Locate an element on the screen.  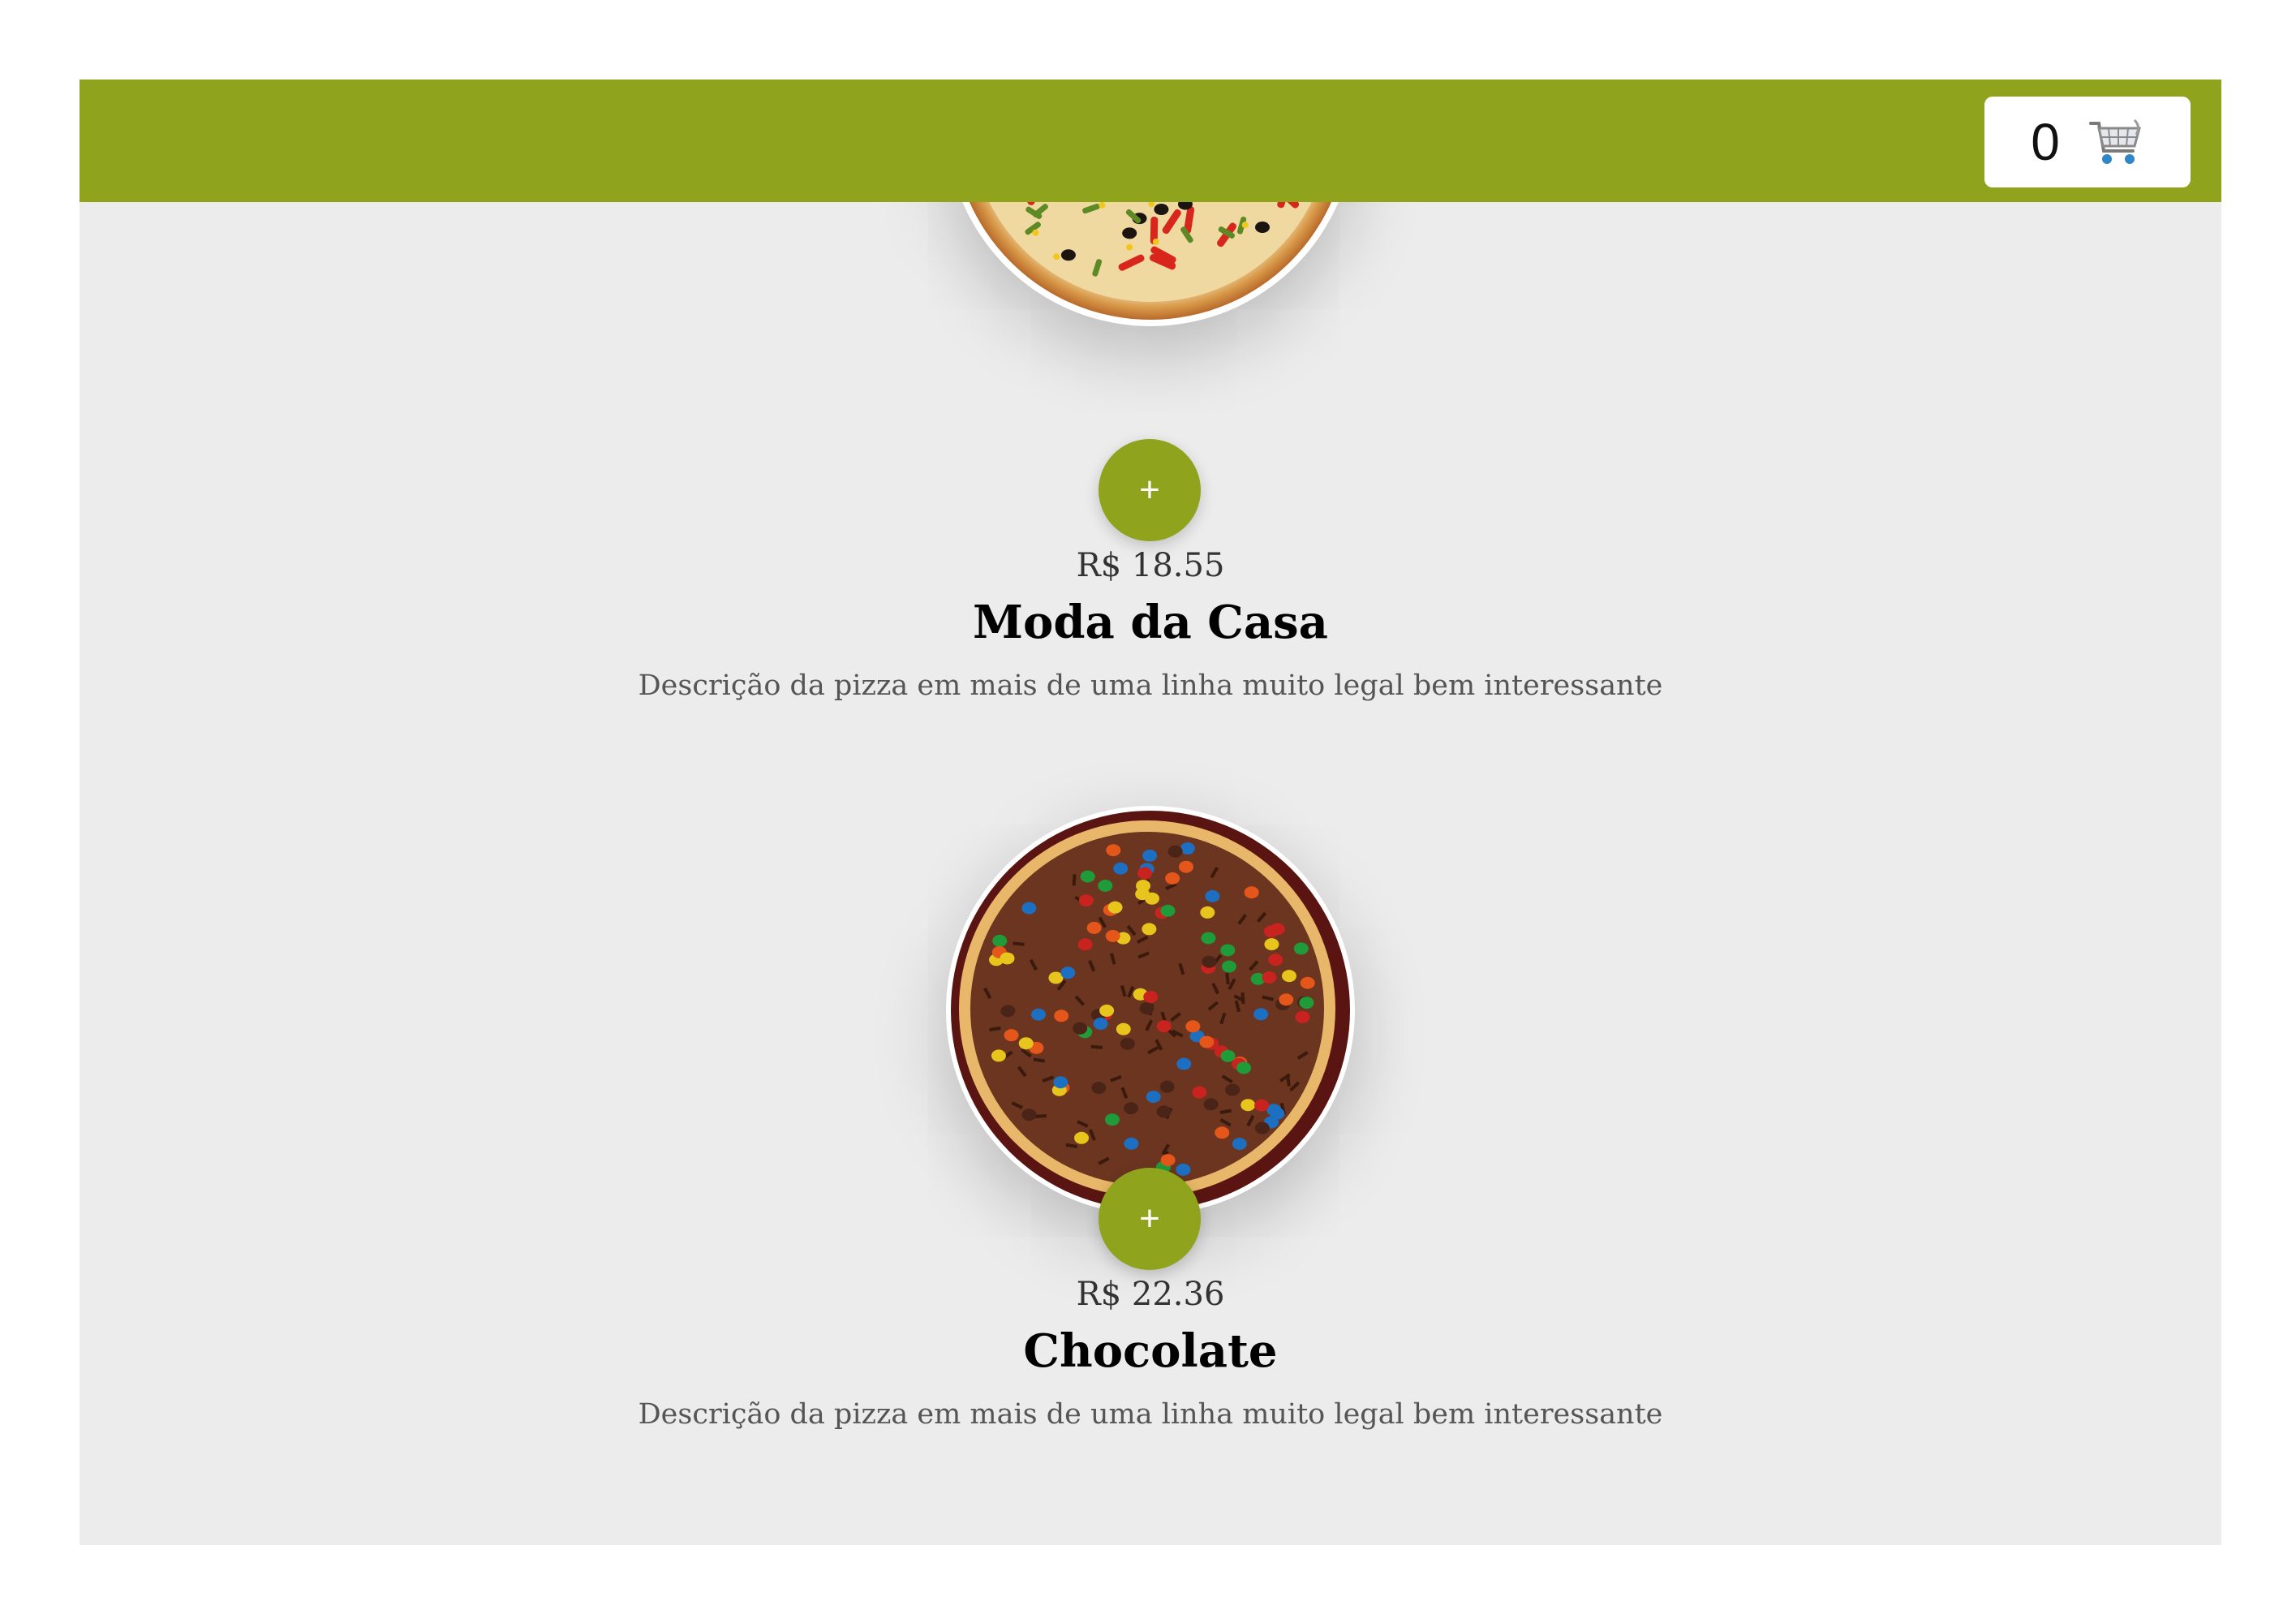
cart-button: 0 is located at coordinates (2087, 142).